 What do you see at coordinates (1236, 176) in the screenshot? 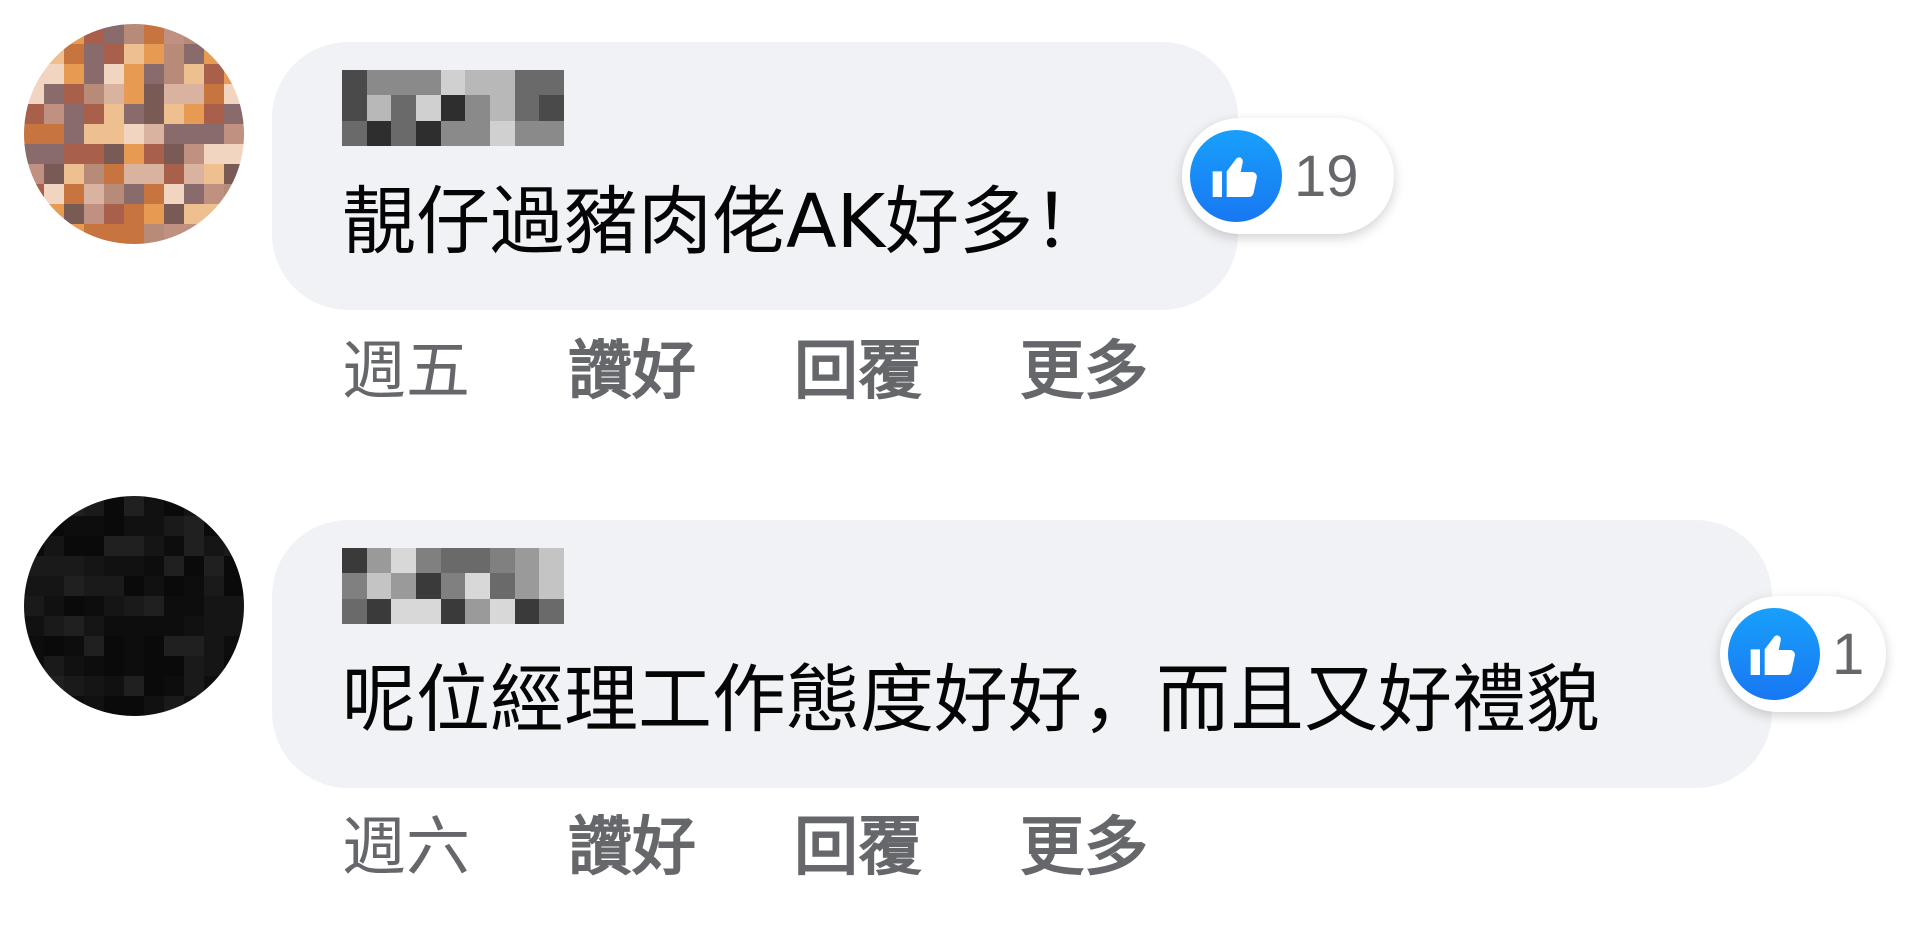
I see `thumbs-up-icon` at bounding box center [1236, 176].